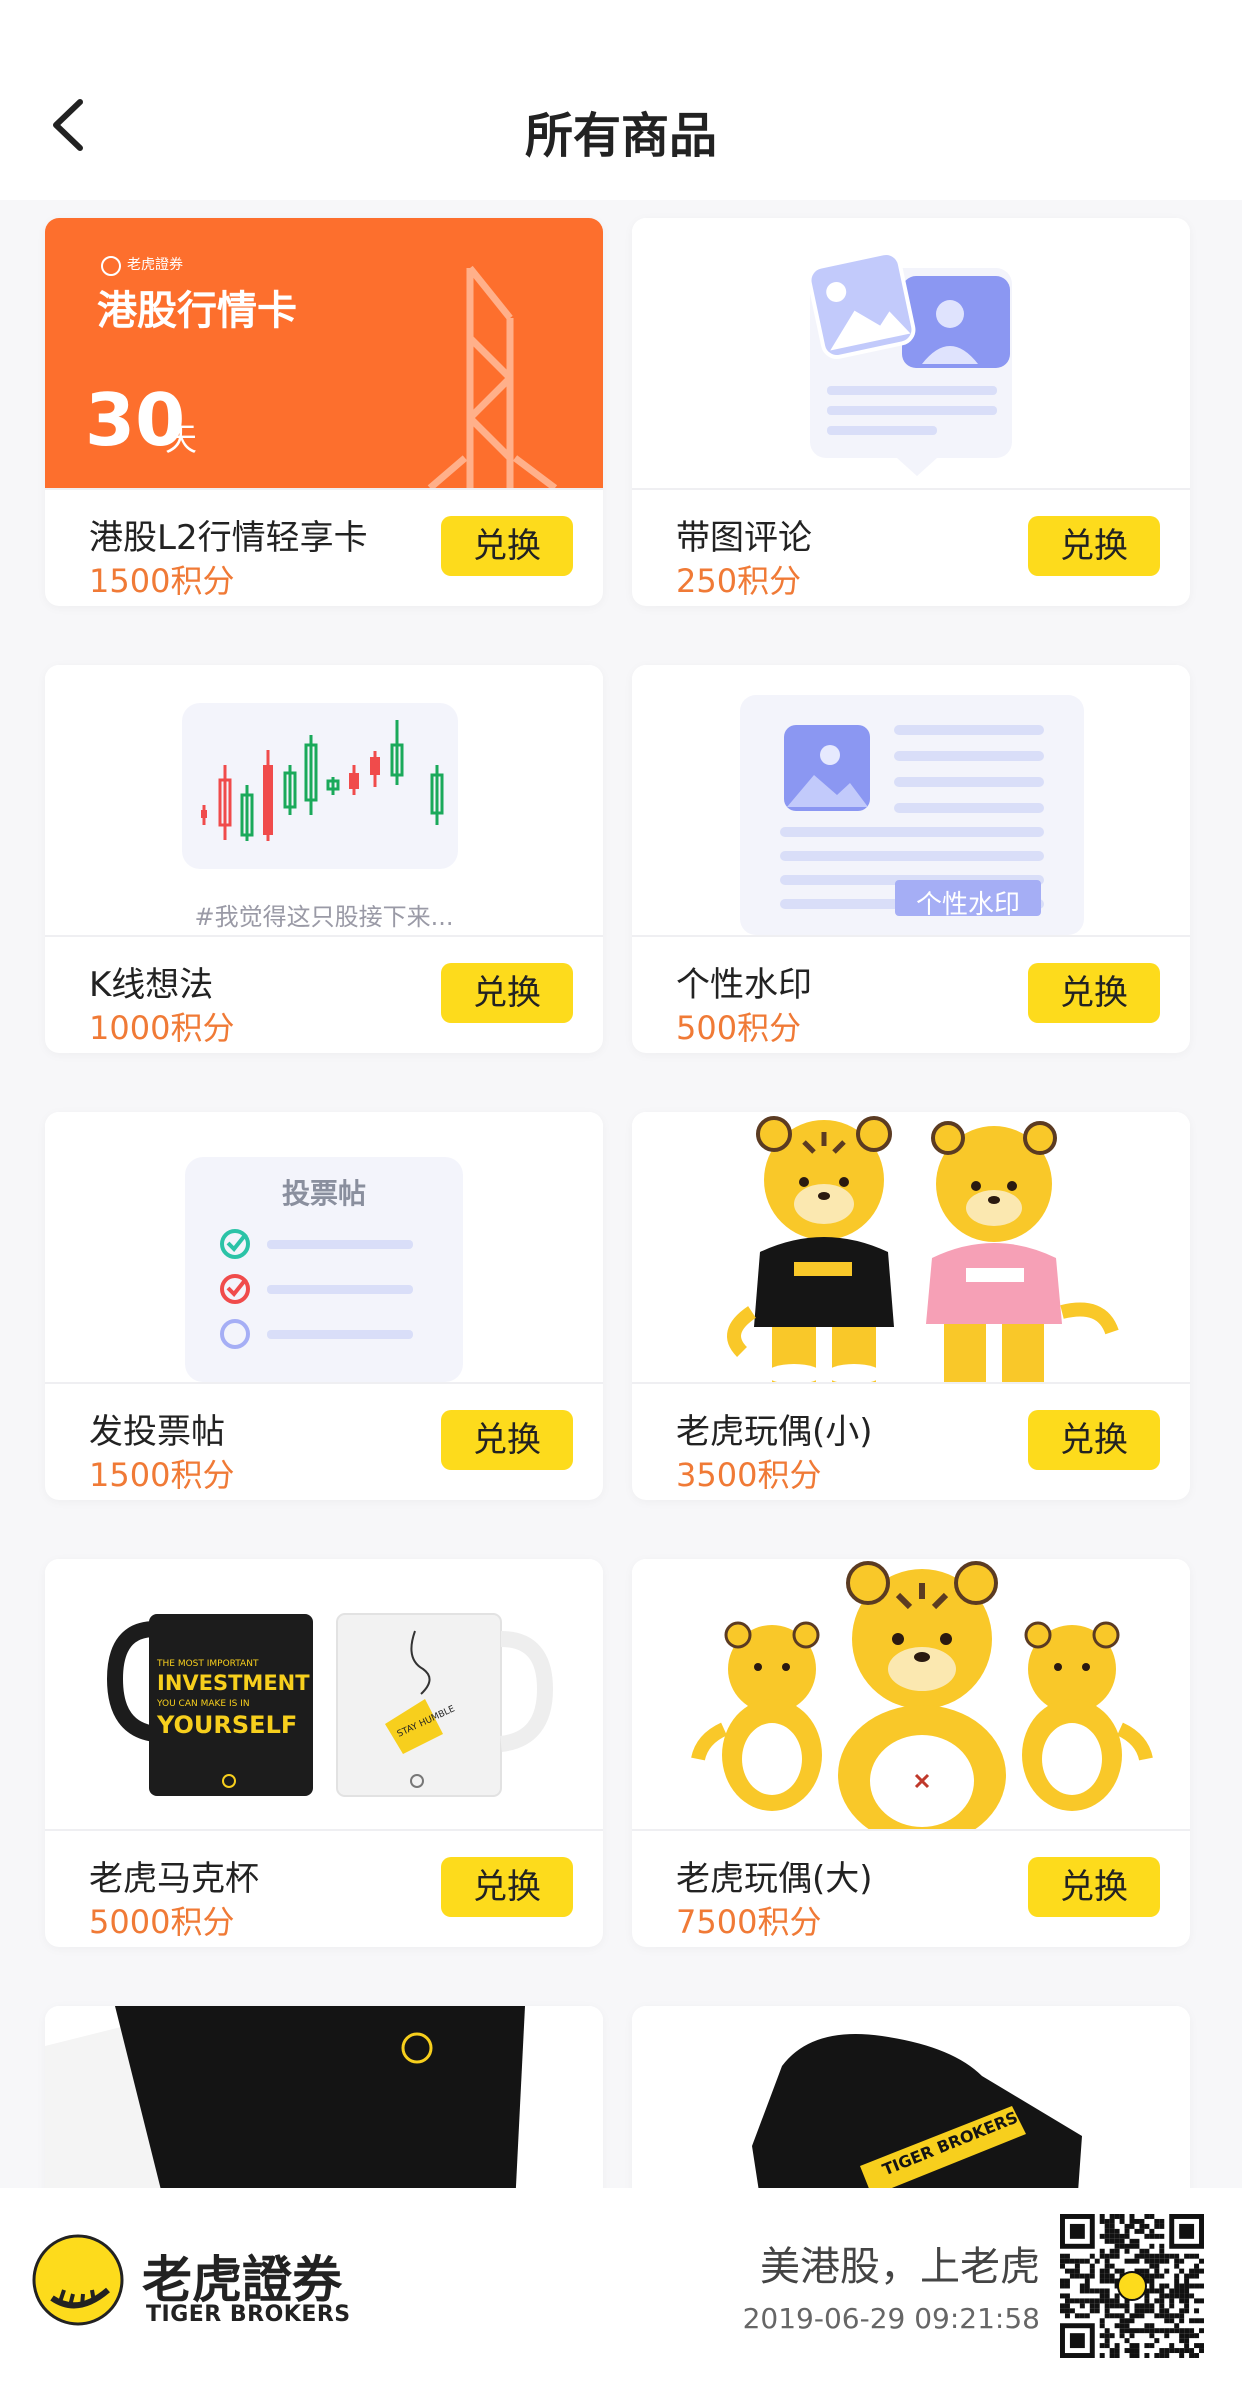 This screenshot has width=1242, height=2388. Describe the element at coordinates (285, 2097) in the screenshot. I see `tiger-tshirt-image` at that location.